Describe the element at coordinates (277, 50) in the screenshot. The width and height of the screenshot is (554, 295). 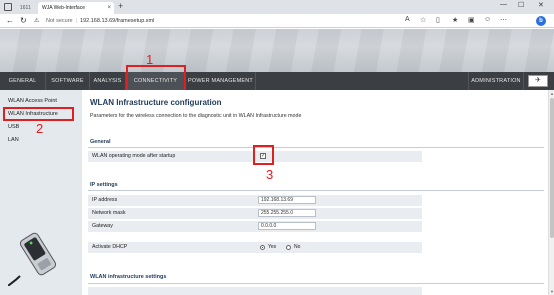
I see `header-banner` at that location.